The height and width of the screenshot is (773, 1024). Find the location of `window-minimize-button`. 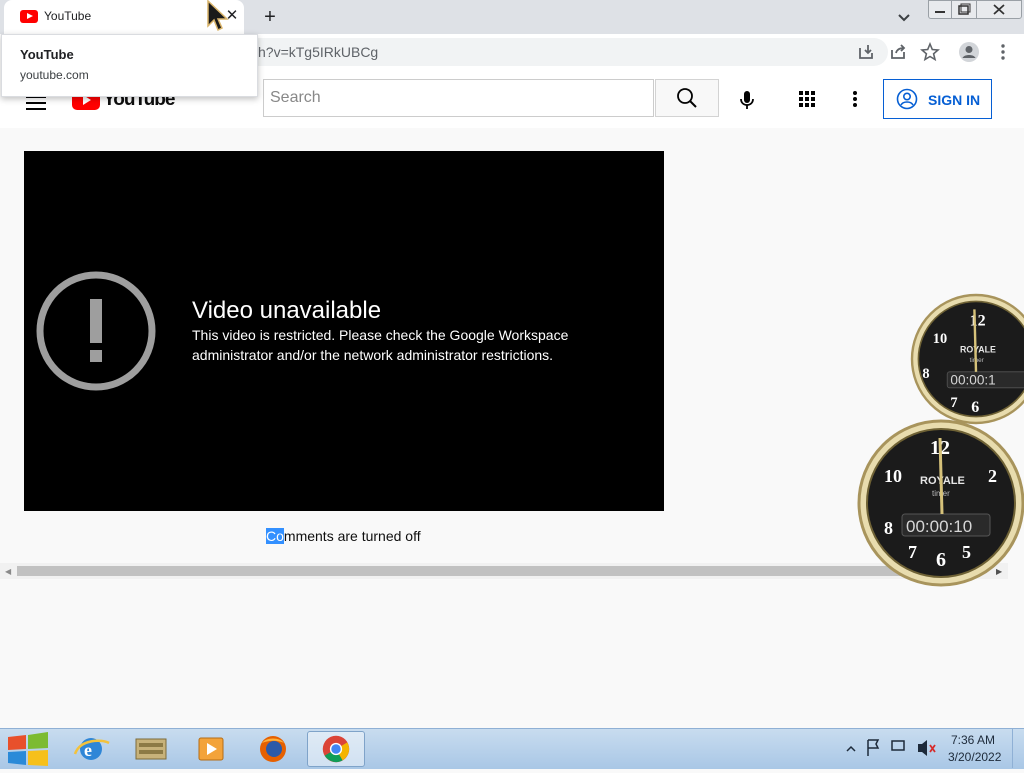

window-minimize-button is located at coordinates (940, 9).